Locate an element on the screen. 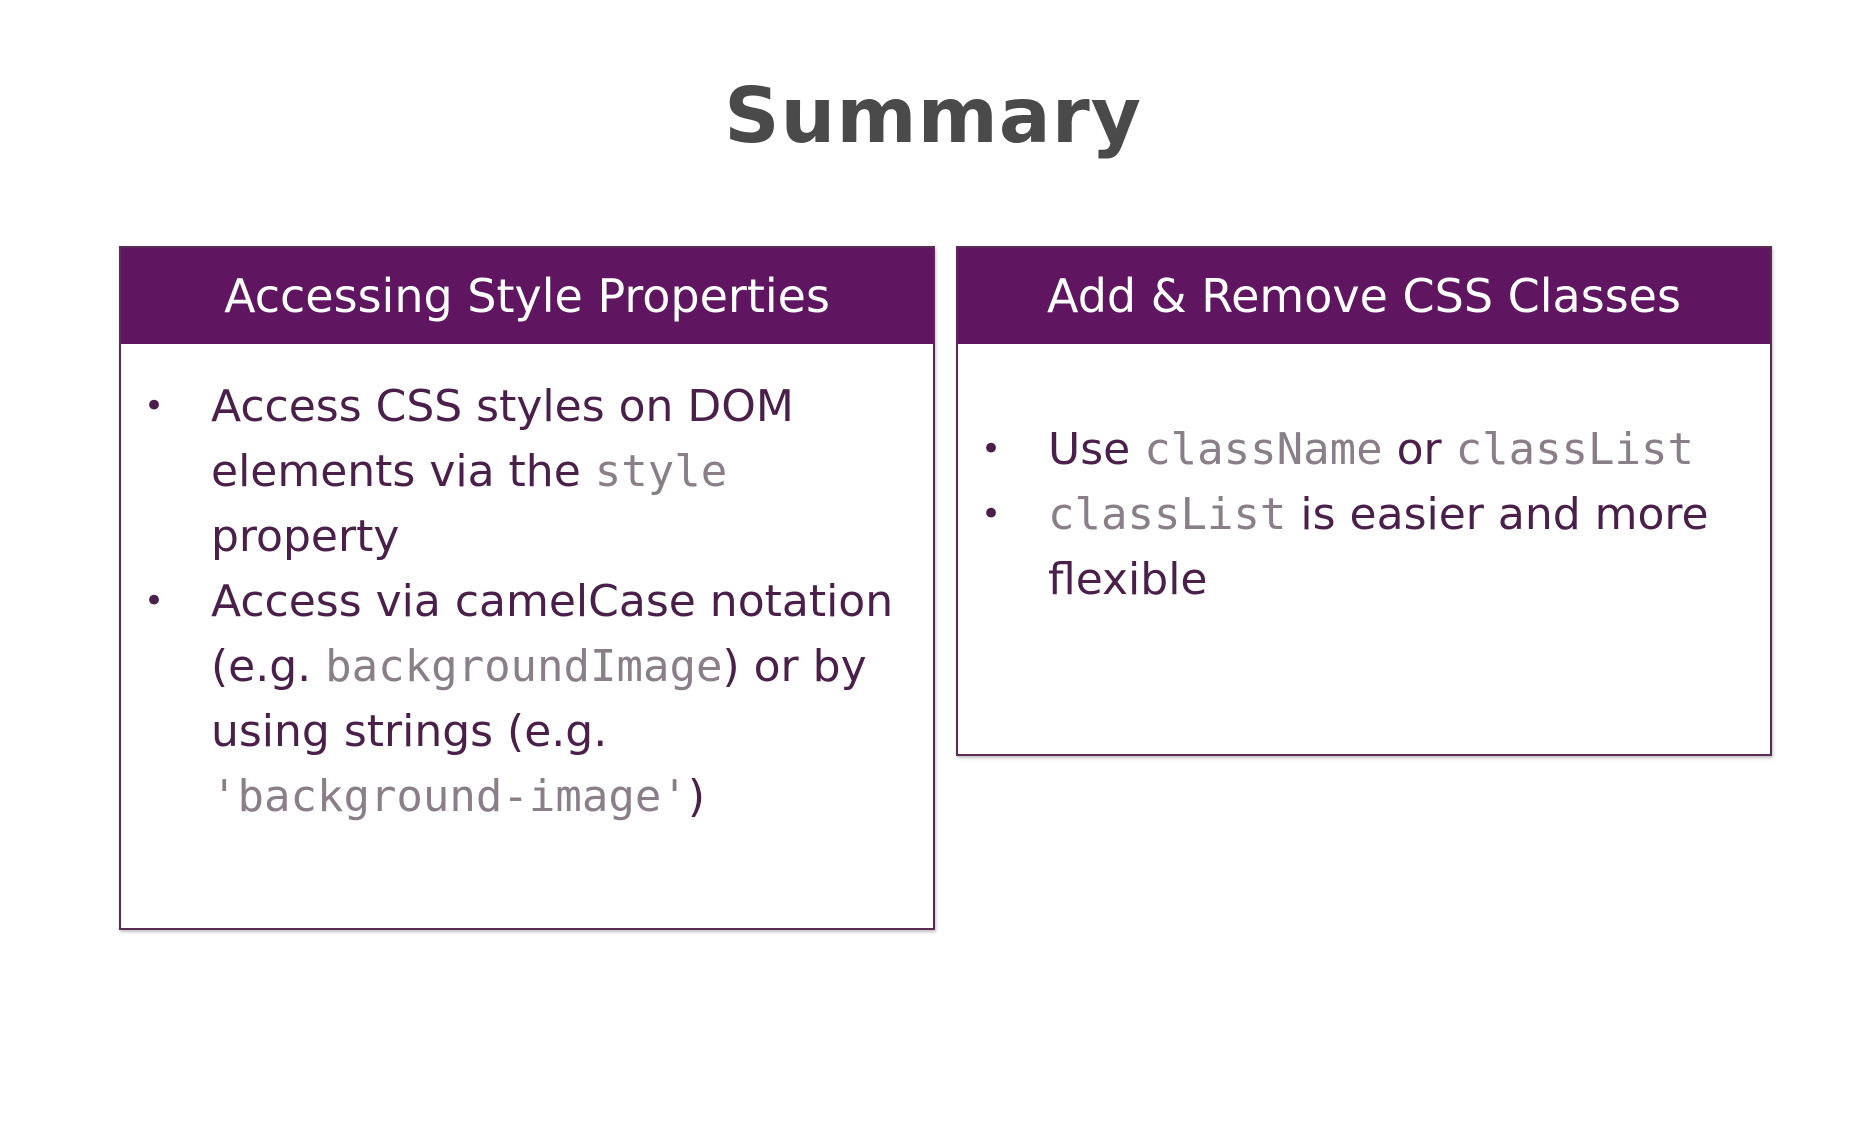 This screenshot has width=1866, height=1136. list-item: • classList is easier and more flexible is located at coordinates (1349, 547).